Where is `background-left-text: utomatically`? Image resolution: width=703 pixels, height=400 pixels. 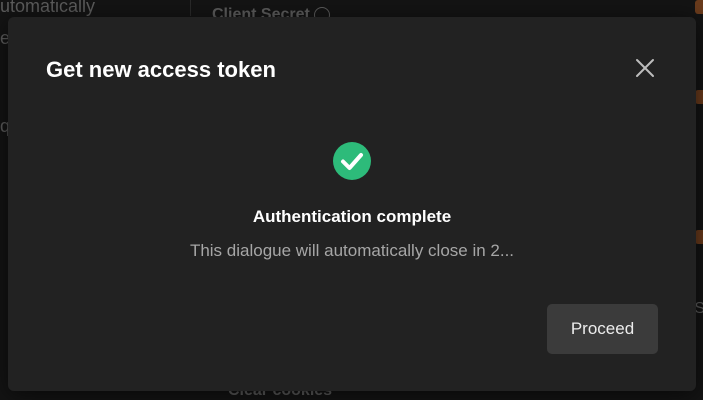 background-left-text: utomatically is located at coordinates (48, 8).